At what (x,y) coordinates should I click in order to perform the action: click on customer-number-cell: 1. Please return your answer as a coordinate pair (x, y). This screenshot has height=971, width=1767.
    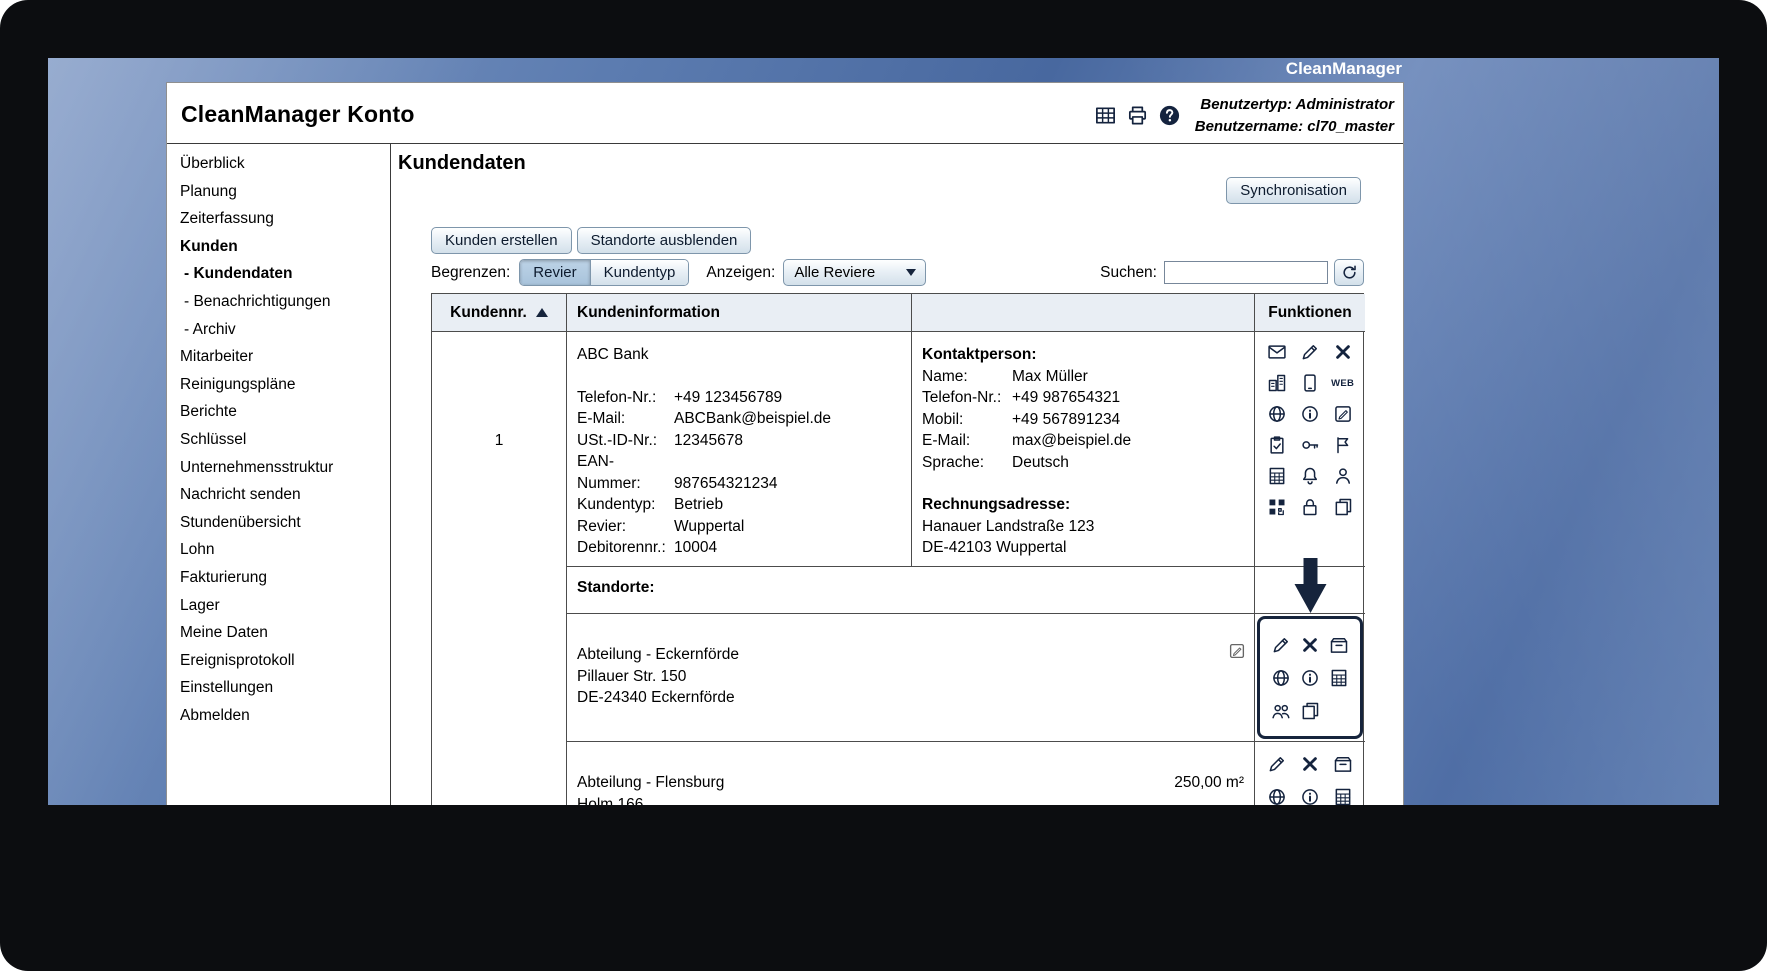
    Looking at the image, I should click on (499, 568).